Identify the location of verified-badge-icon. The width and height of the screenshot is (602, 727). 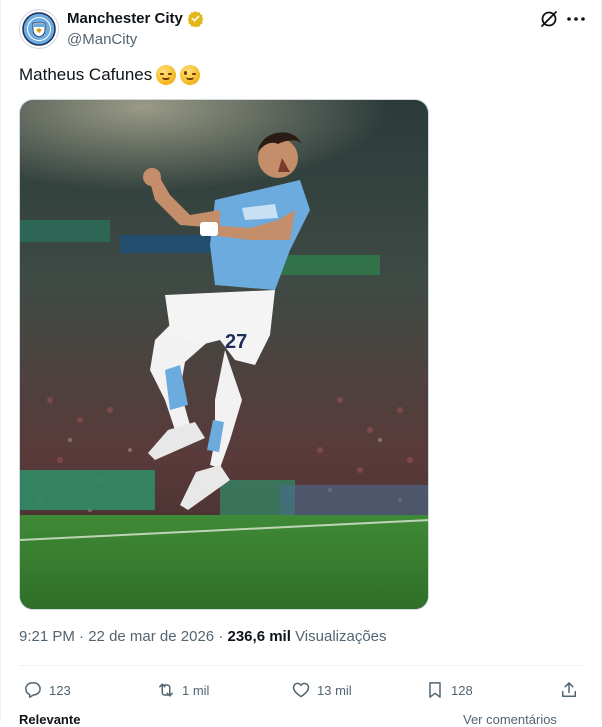
(195, 19).